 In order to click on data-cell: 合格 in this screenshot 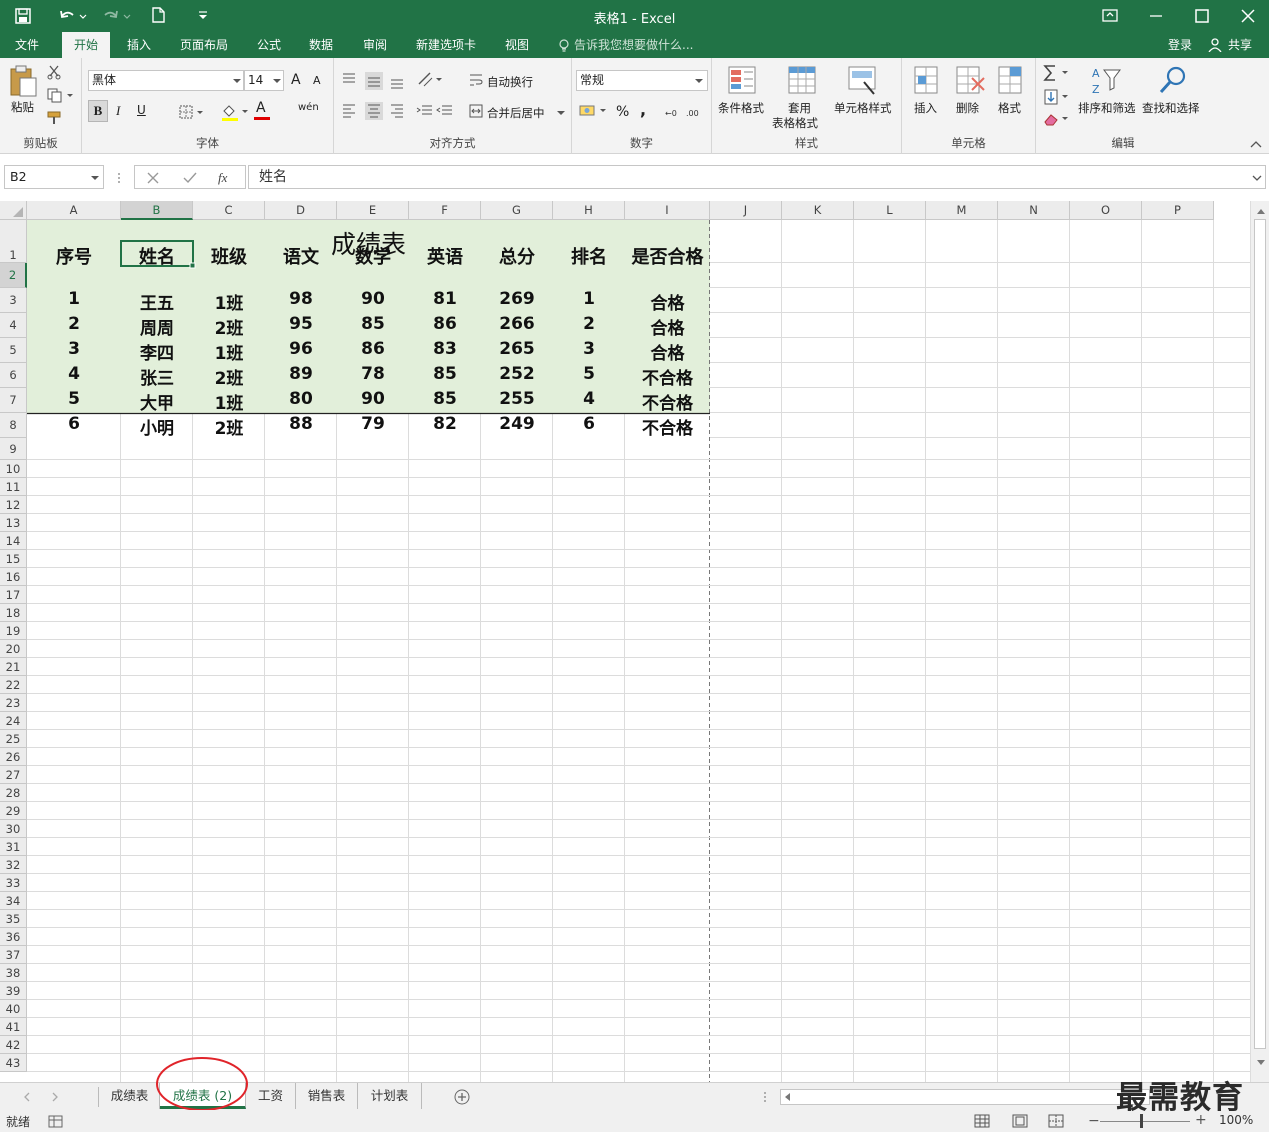, I will do `click(667, 301)`.